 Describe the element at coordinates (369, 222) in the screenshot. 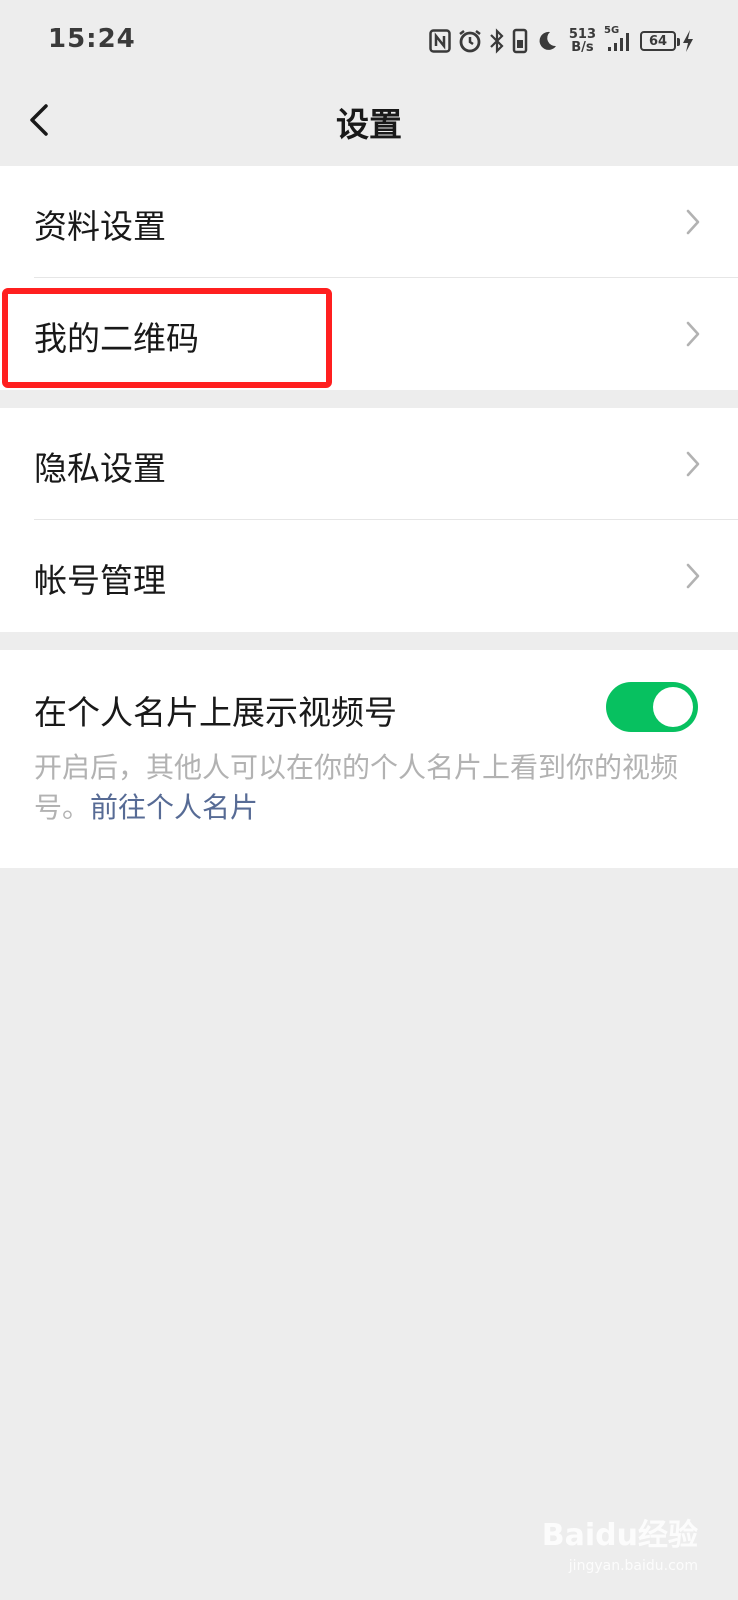

I see `menu-item-profile-settings: 资料设置` at that location.